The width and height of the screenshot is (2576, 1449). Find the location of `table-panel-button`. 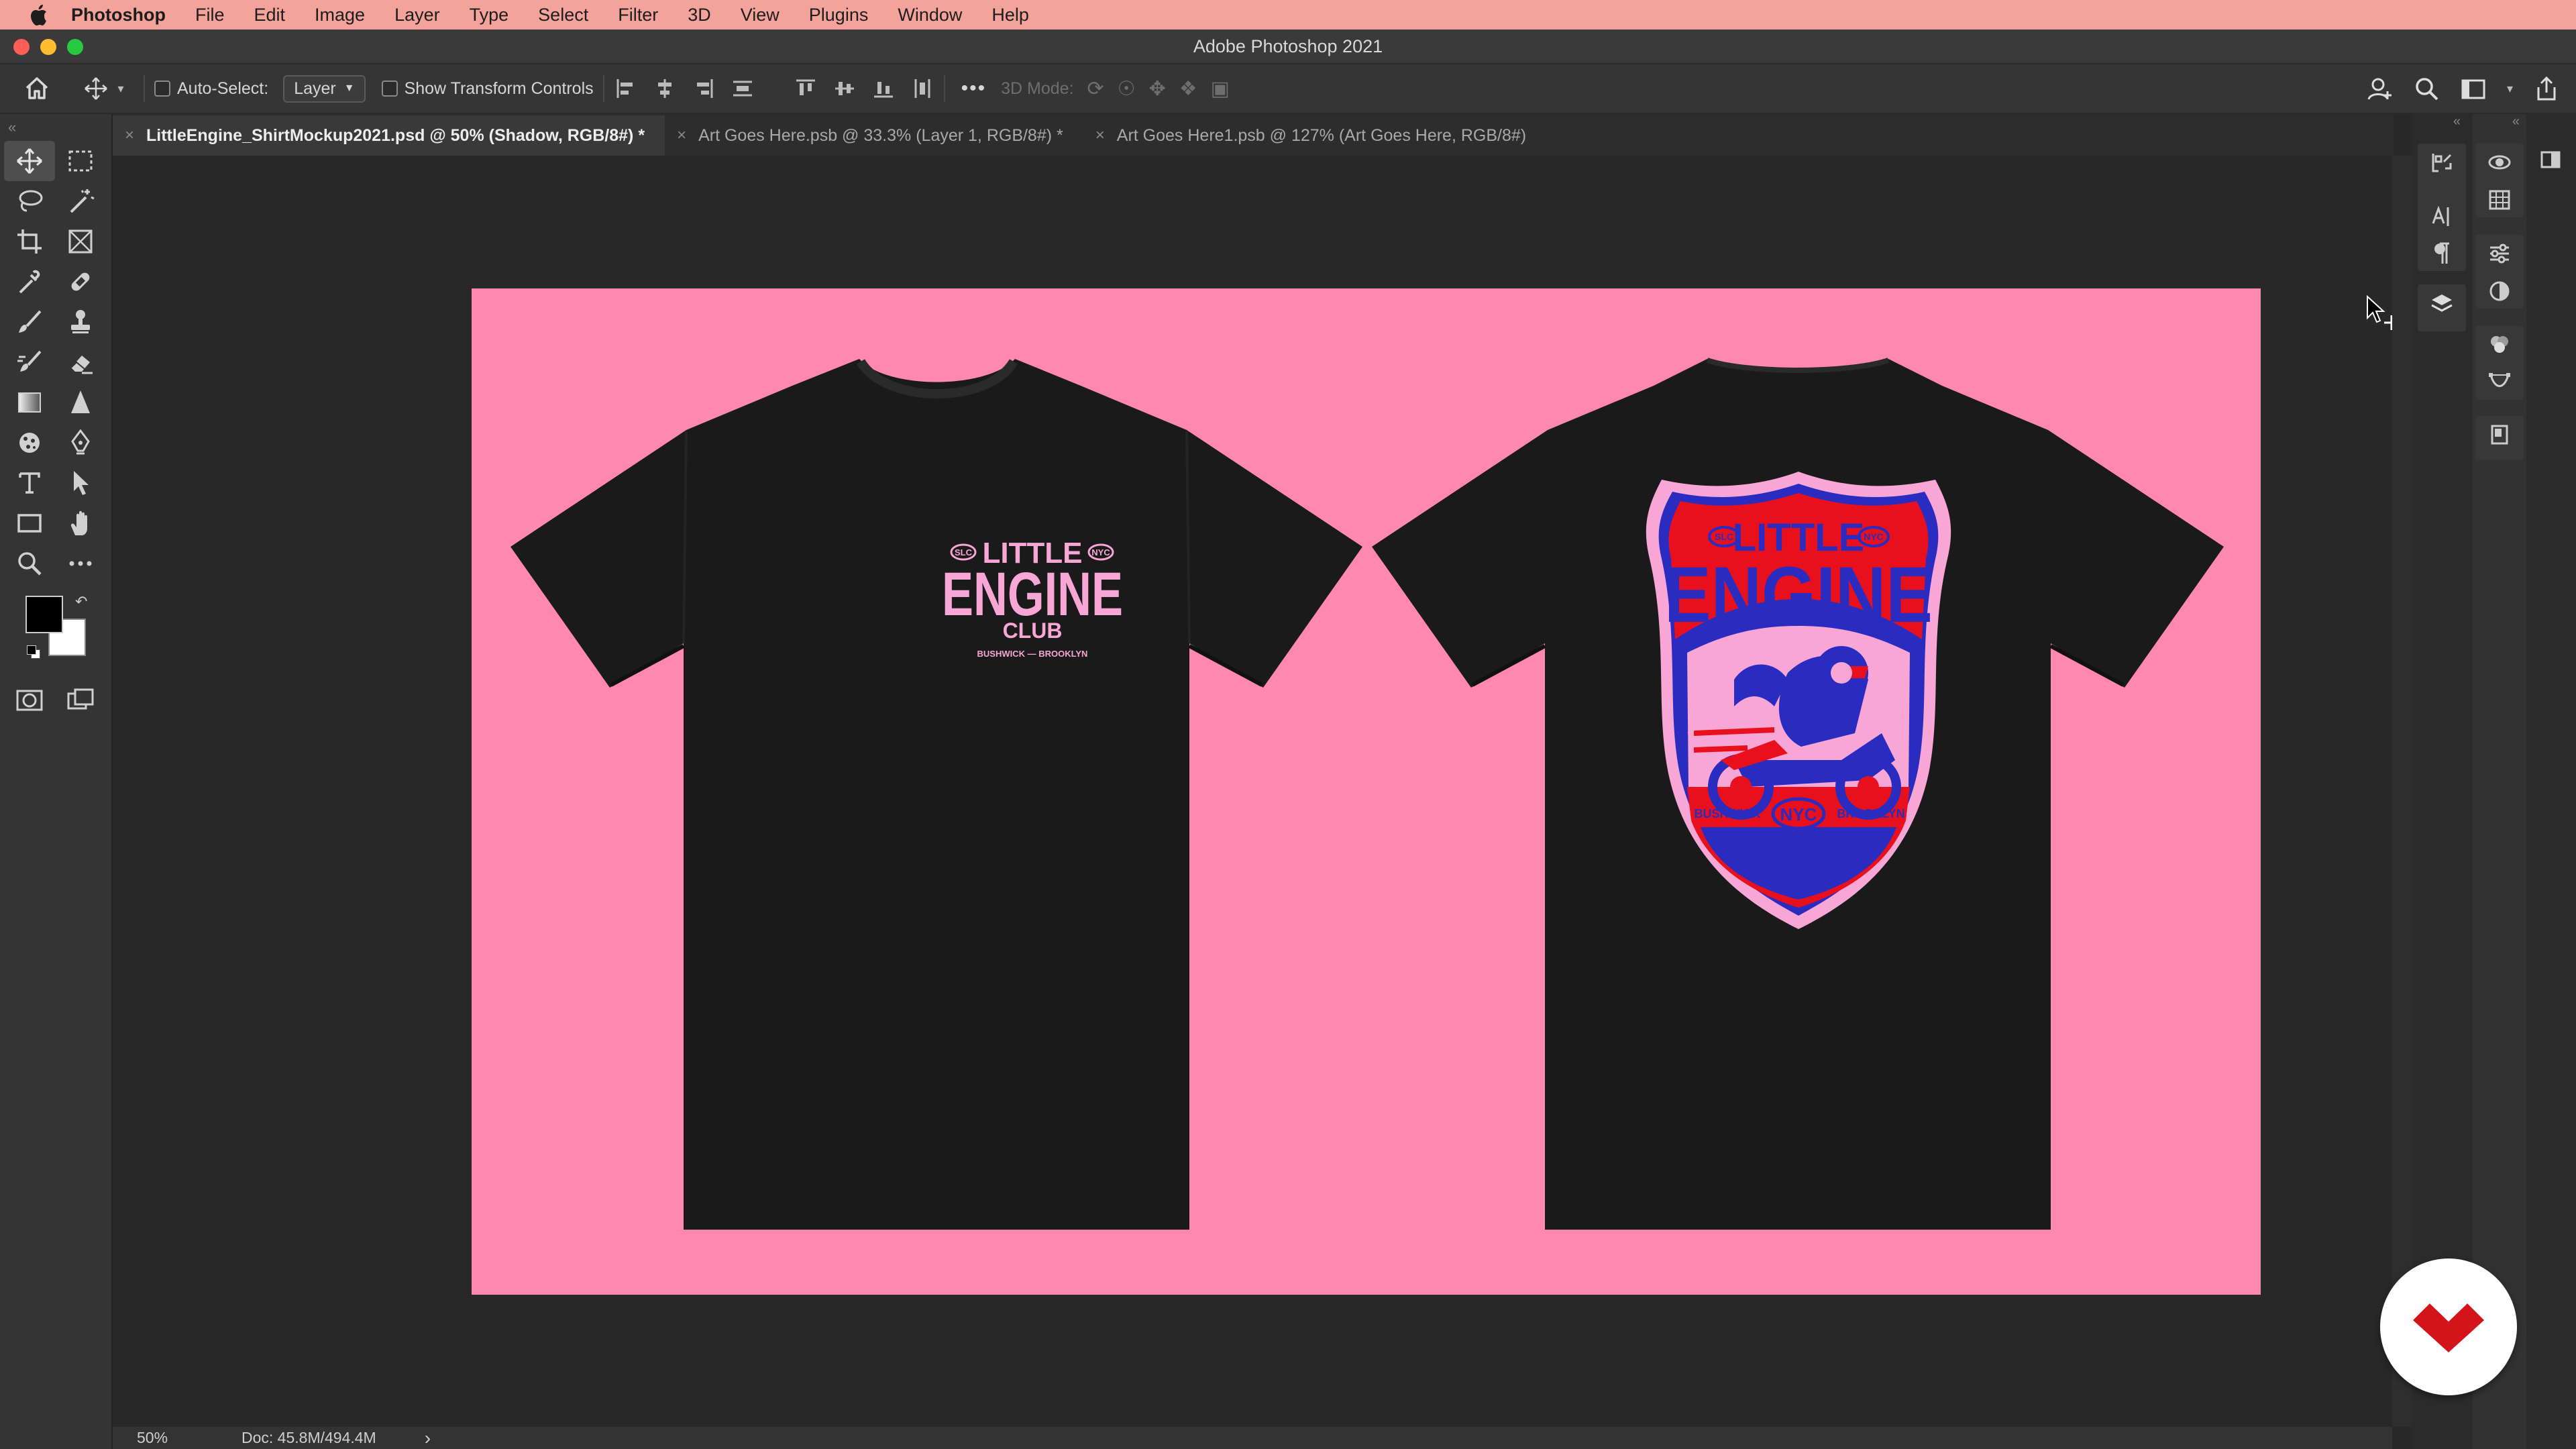

table-panel-button is located at coordinates (2499, 200).